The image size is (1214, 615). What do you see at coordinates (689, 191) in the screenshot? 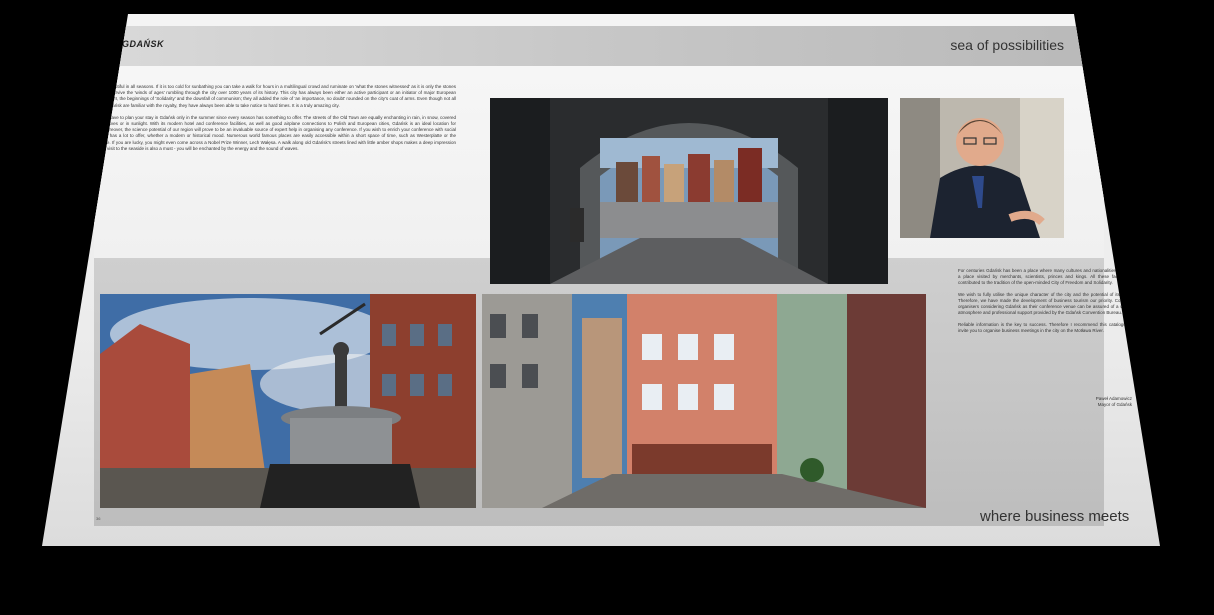
I see `gate-archway-photo` at bounding box center [689, 191].